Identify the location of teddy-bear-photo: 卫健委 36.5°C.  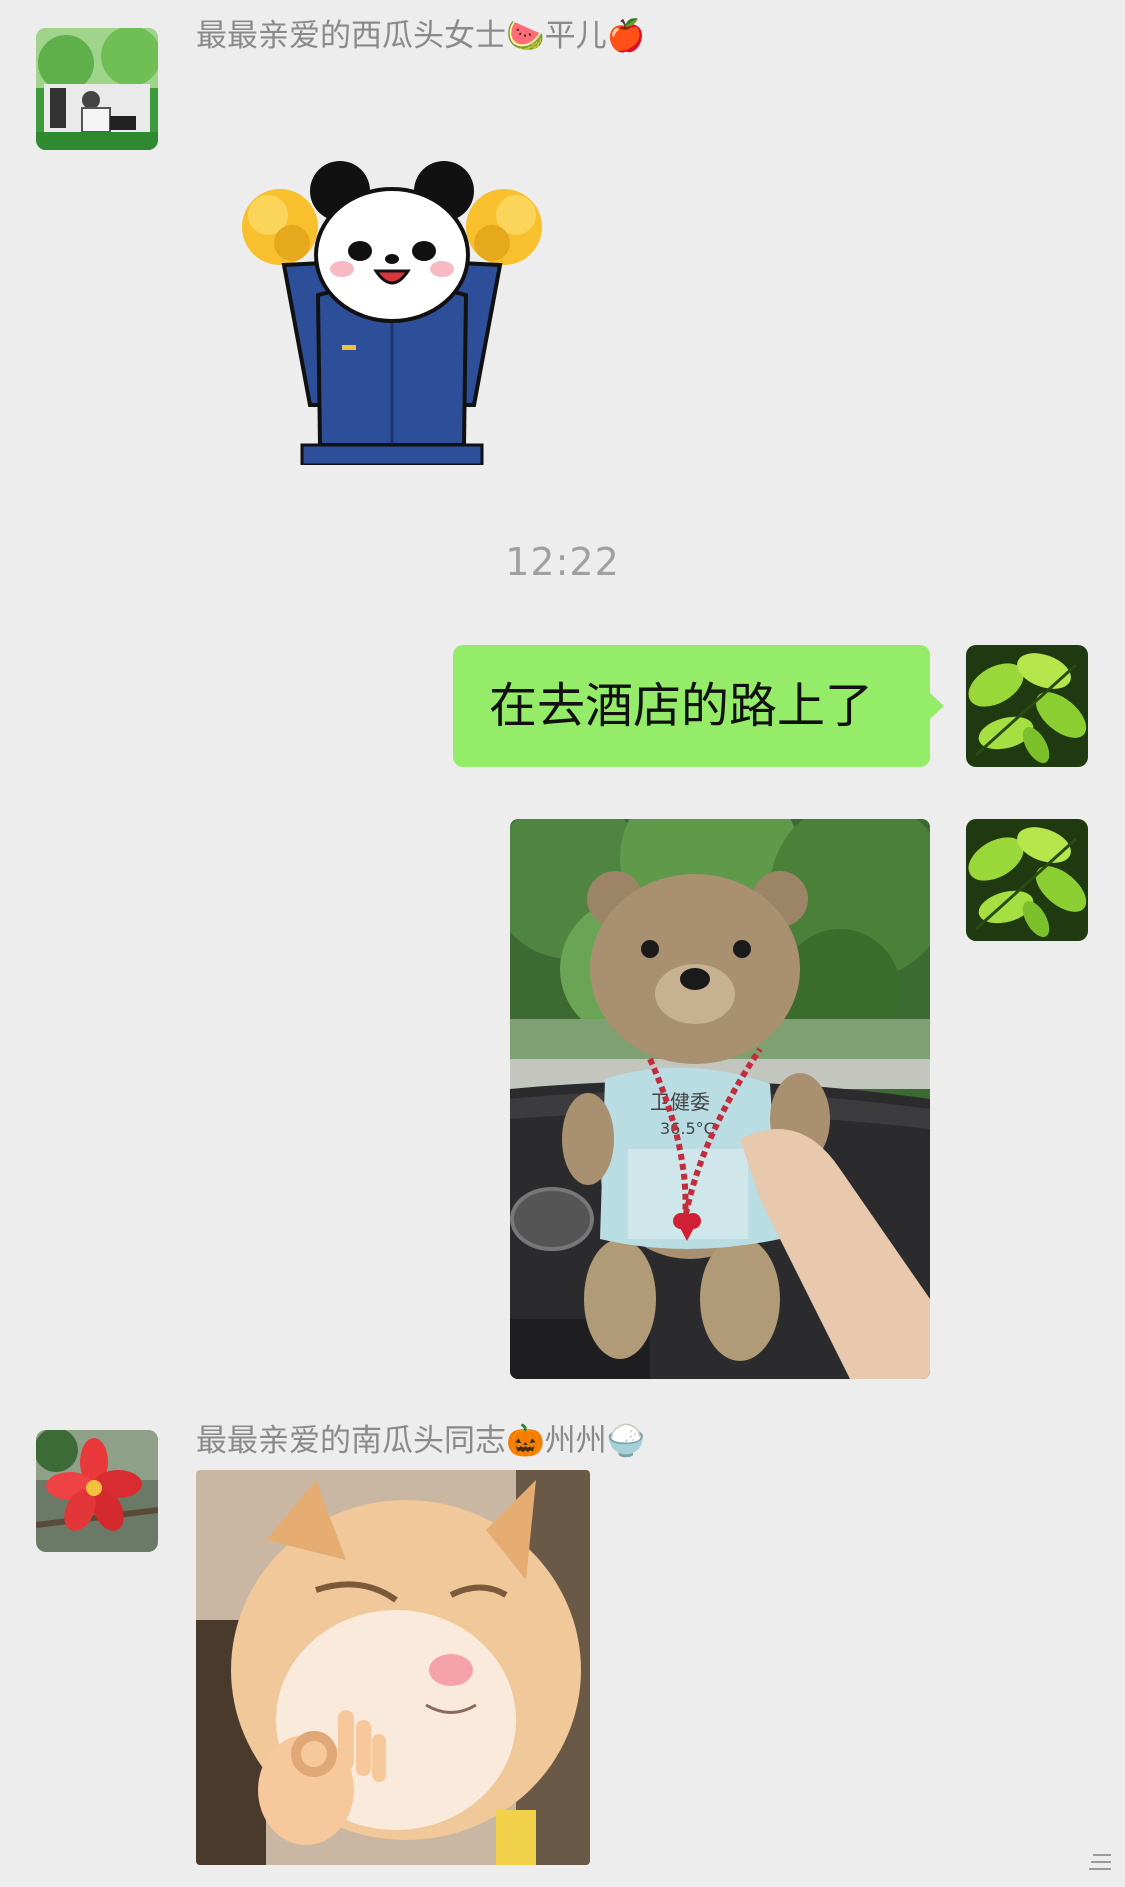
(720, 1099).